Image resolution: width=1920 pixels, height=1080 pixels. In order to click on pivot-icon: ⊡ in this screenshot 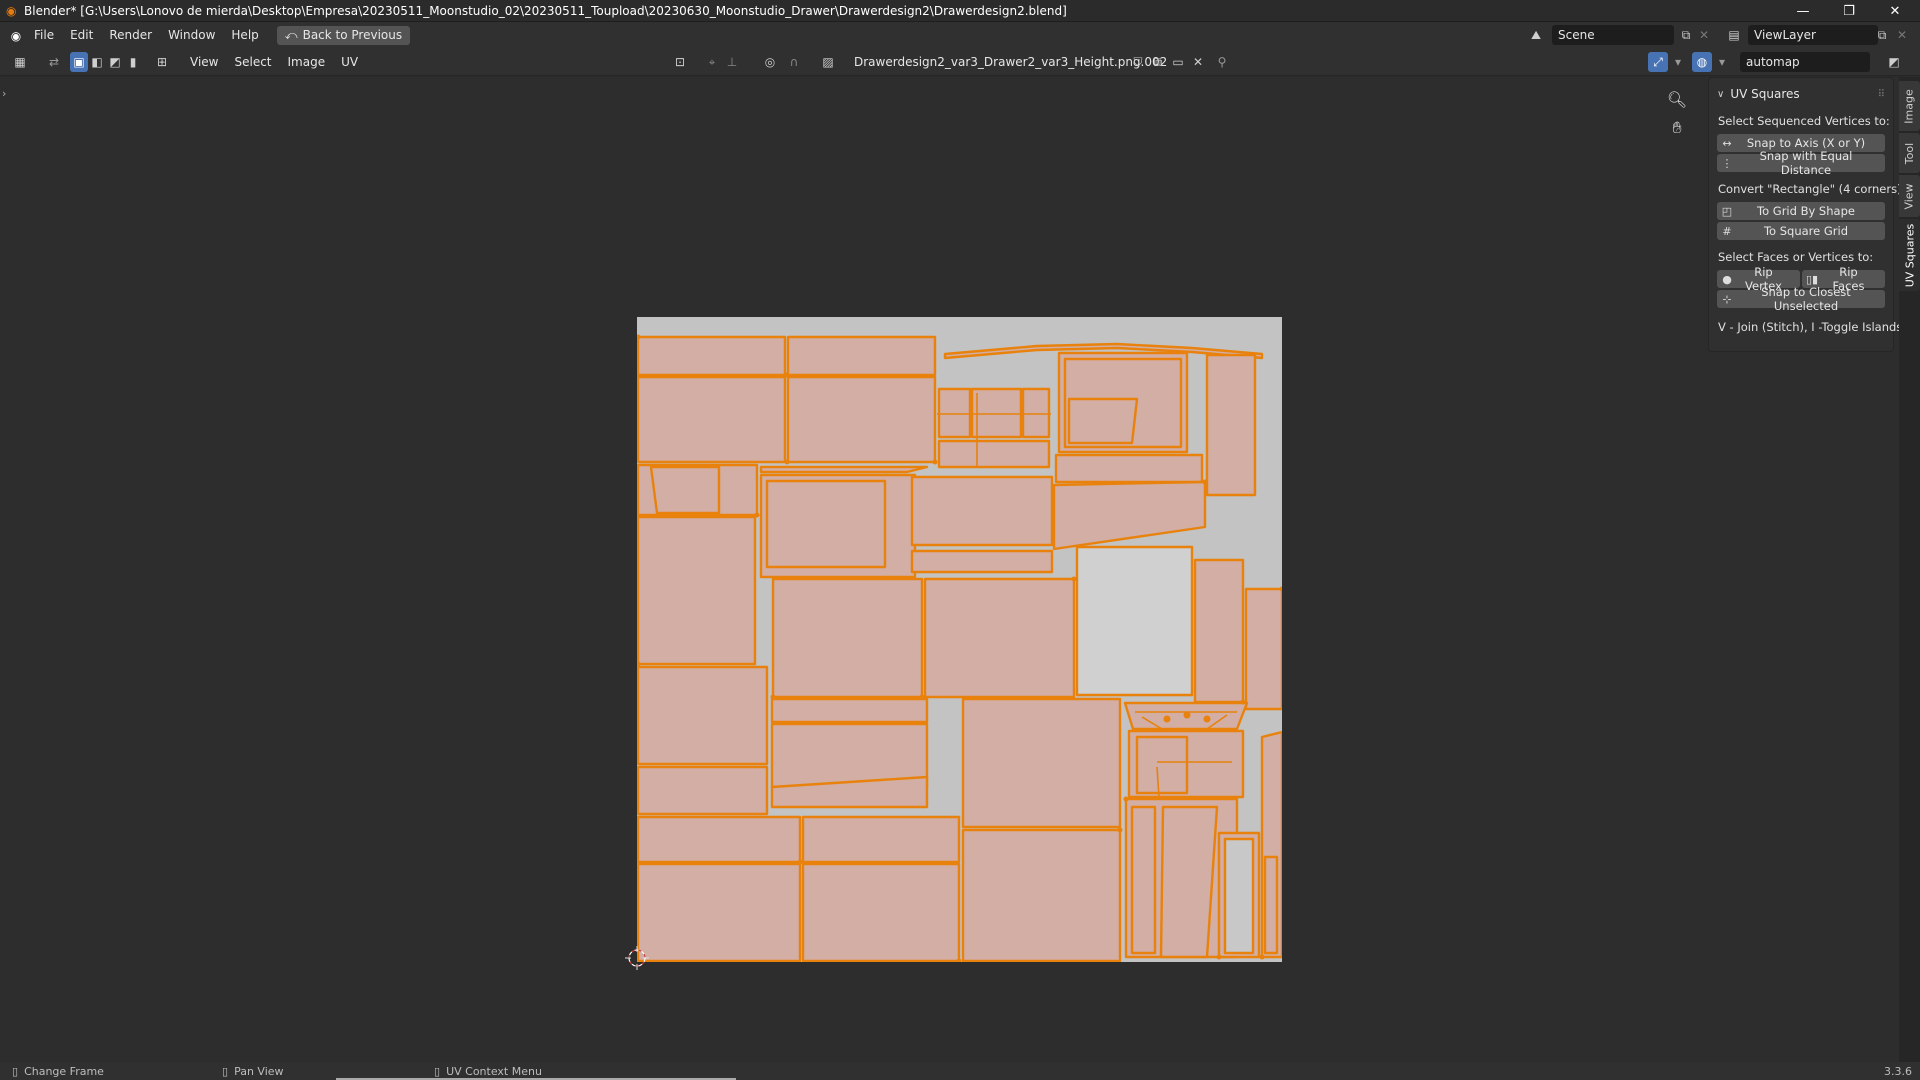, I will do `click(680, 62)`.